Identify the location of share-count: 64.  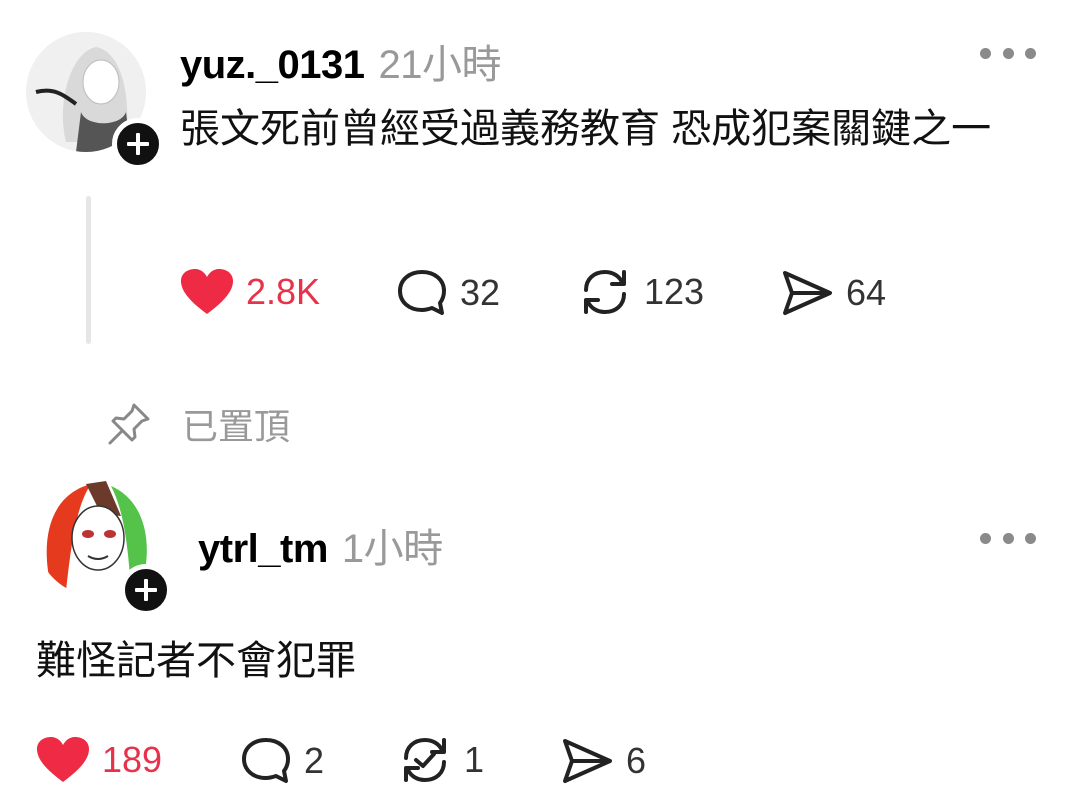
(866, 292).